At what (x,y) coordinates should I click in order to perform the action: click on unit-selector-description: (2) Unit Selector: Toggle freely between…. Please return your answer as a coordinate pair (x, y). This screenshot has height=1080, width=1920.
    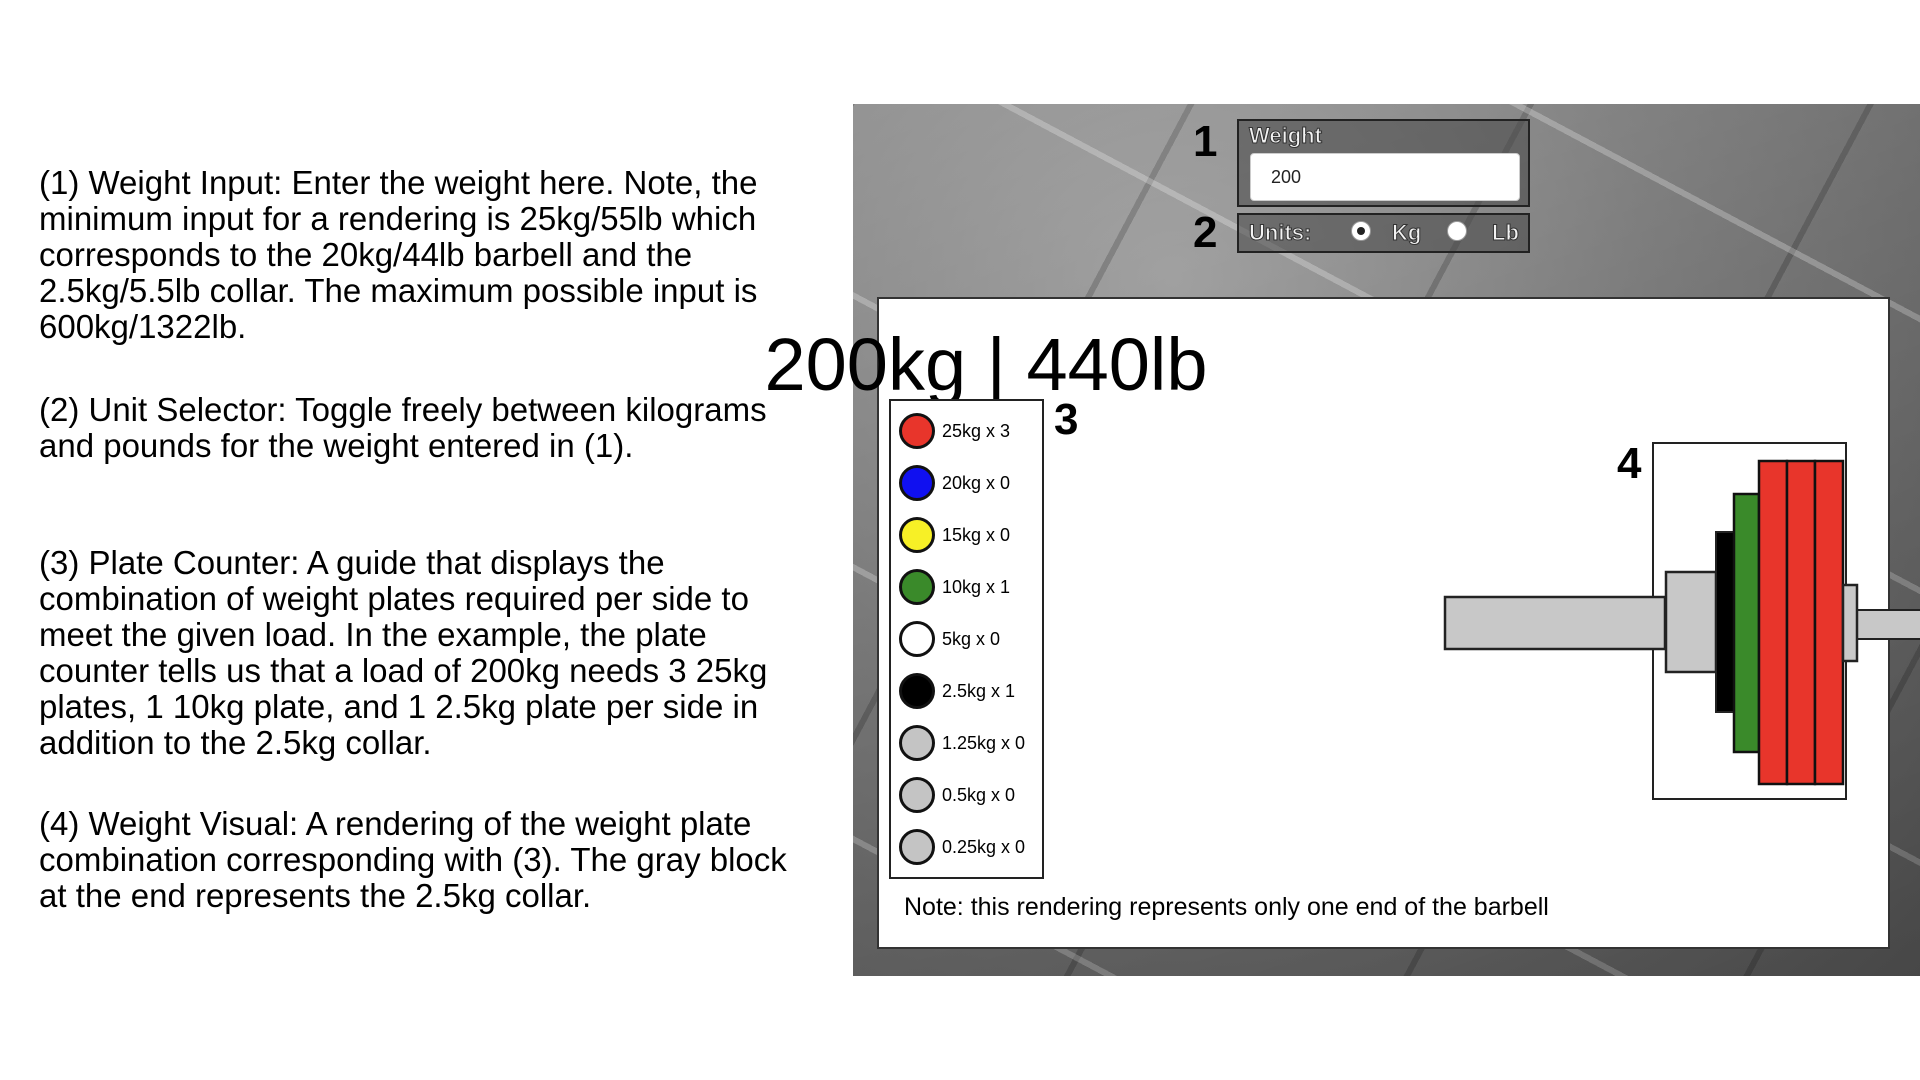
    Looking at the image, I should click on (403, 427).